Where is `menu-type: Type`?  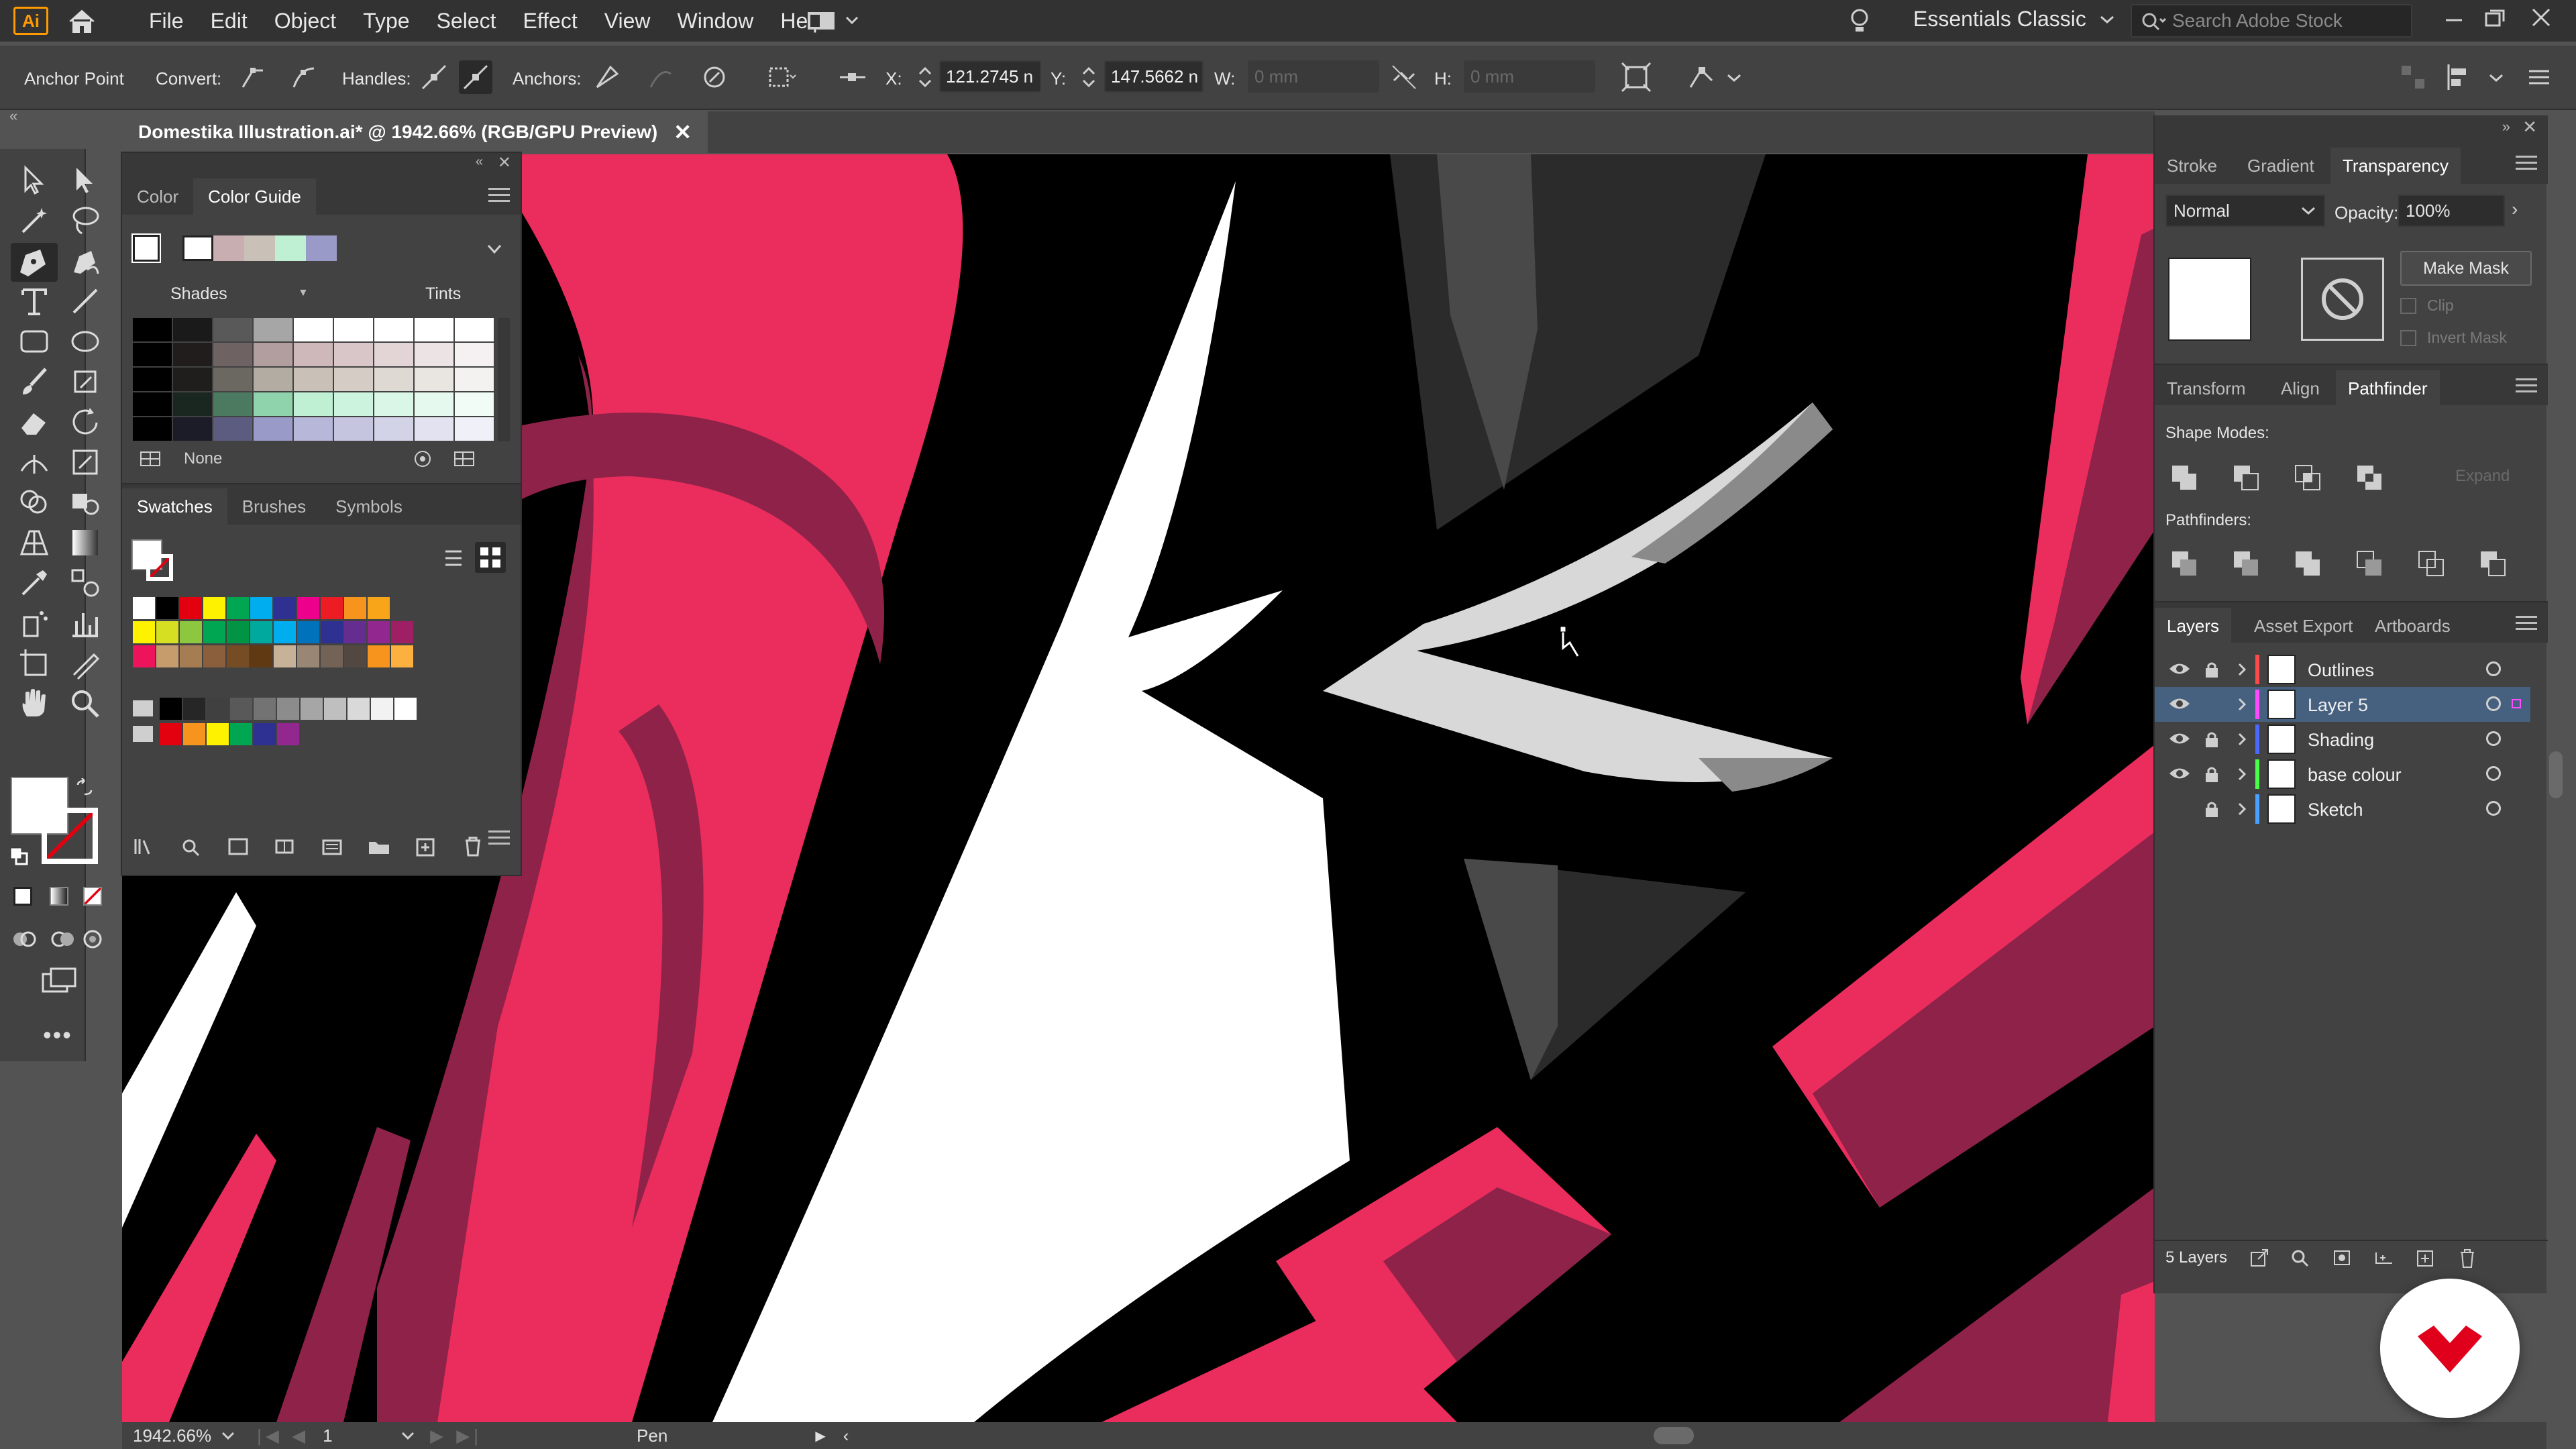 menu-type: Type is located at coordinates (386, 21).